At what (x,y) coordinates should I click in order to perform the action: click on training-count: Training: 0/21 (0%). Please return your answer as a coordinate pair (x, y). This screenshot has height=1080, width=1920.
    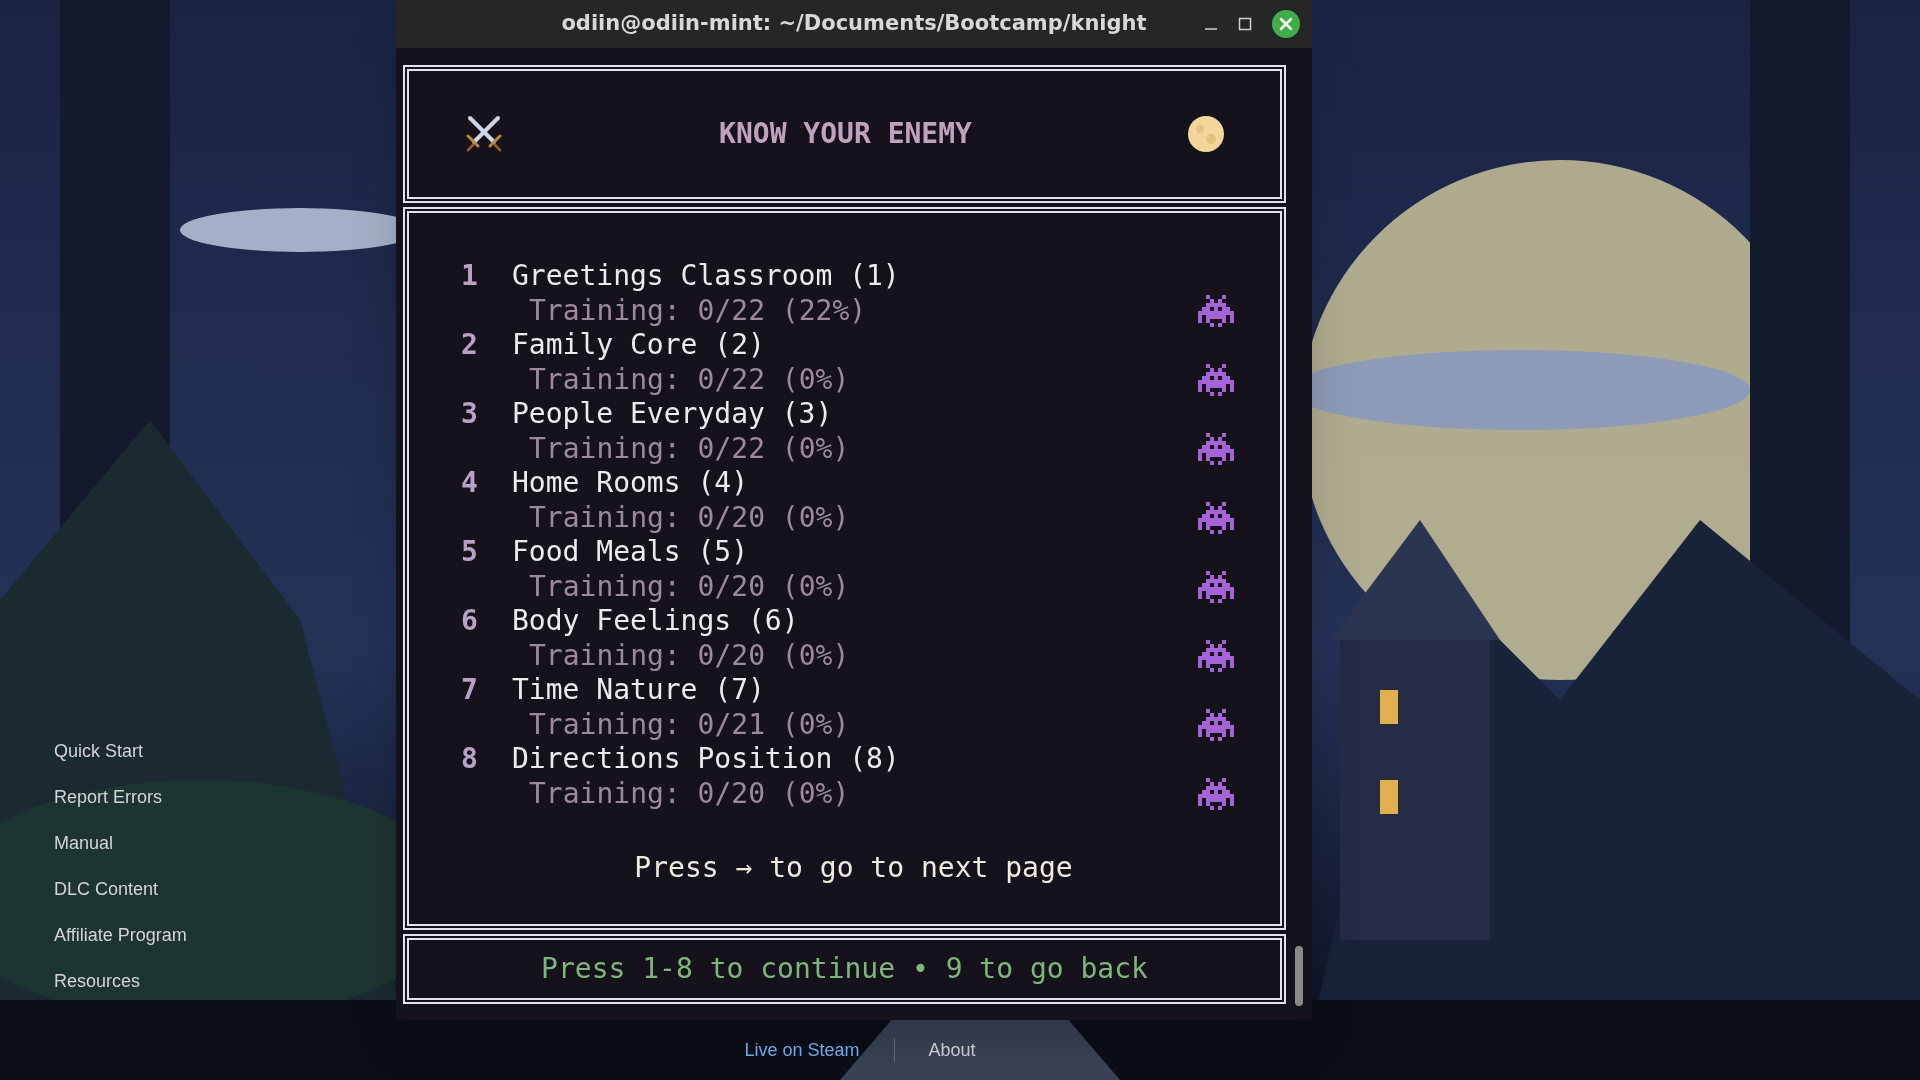
    Looking at the image, I should click on (689, 724).